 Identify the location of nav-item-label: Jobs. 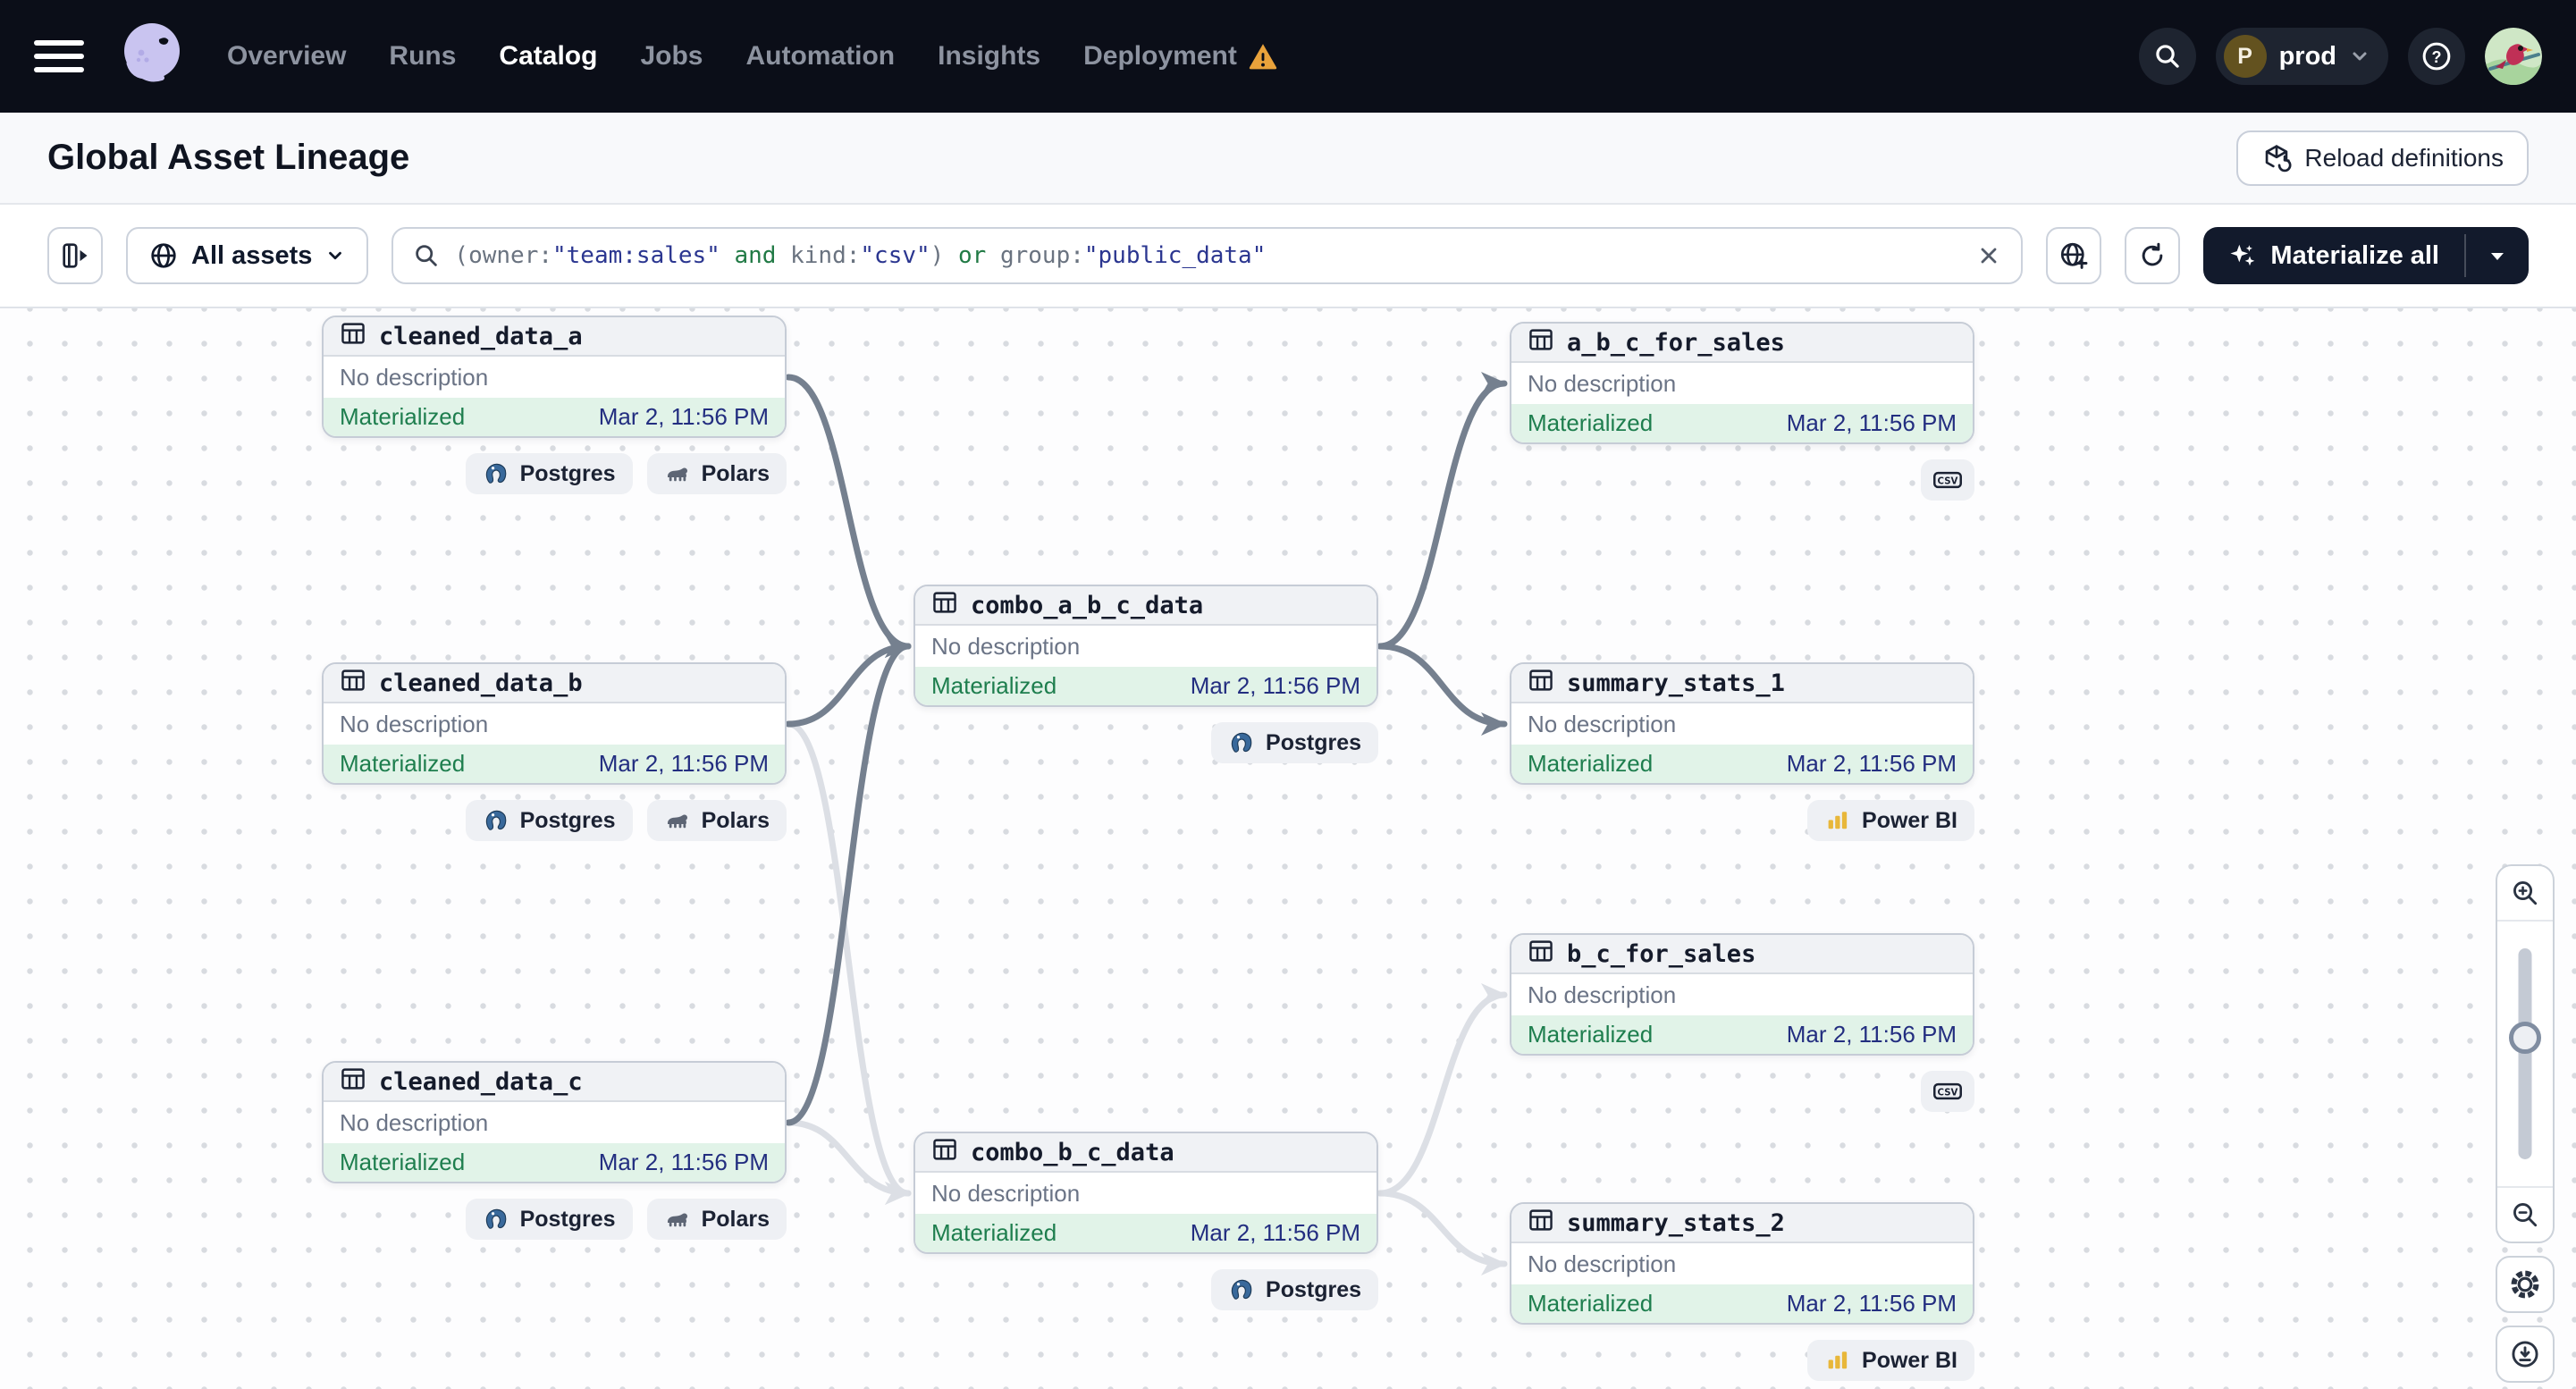
(672, 56).